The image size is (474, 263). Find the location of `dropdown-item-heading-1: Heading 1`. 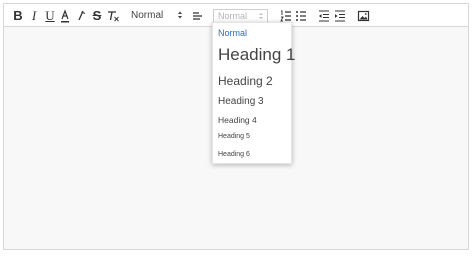

dropdown-item-heading-1: Heading 1 is located at coordinates (257, 55).